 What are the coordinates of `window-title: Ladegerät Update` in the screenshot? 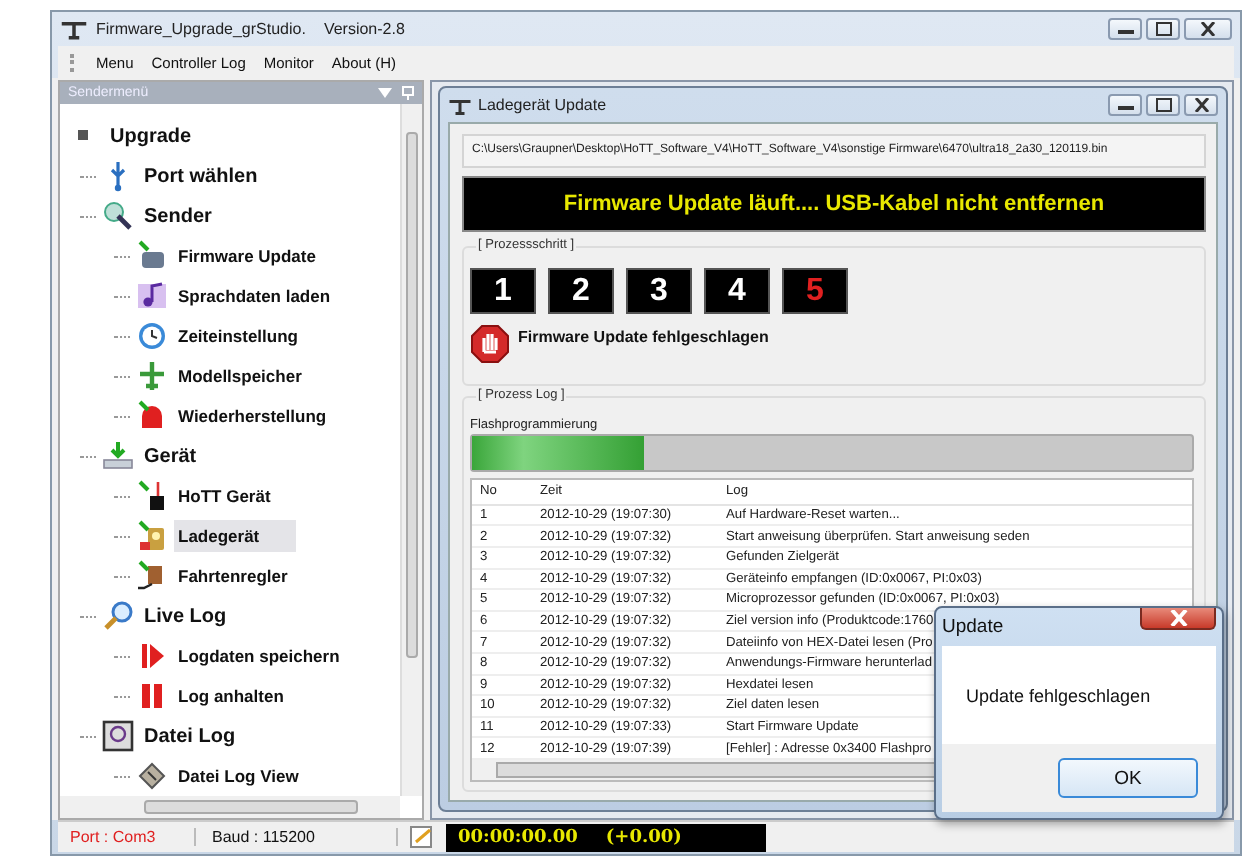 It's located at (542, 105).